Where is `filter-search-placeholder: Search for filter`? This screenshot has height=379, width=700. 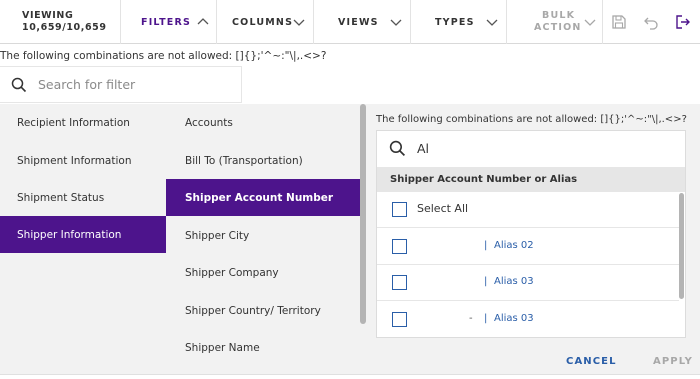
filter-search-placeholder: Search for filter is located at coordinates (87, 84).